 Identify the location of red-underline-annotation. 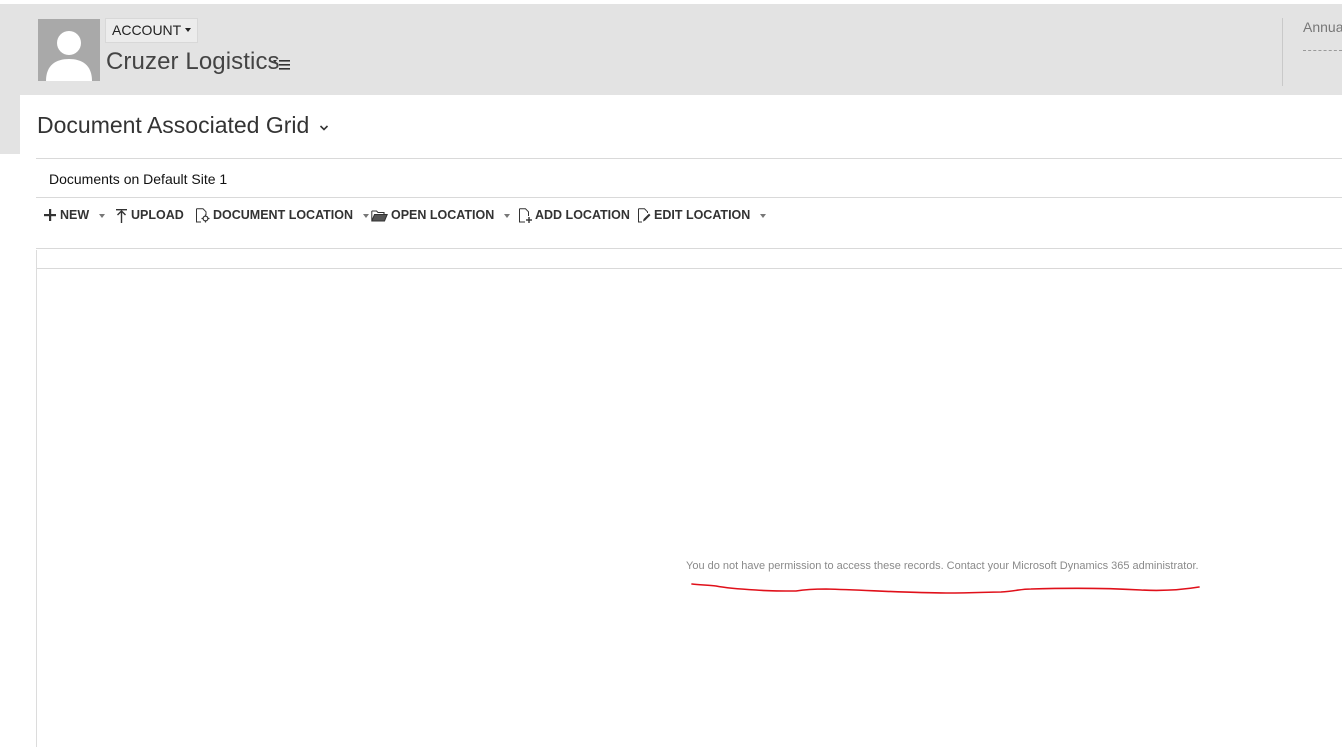
(945, 588).